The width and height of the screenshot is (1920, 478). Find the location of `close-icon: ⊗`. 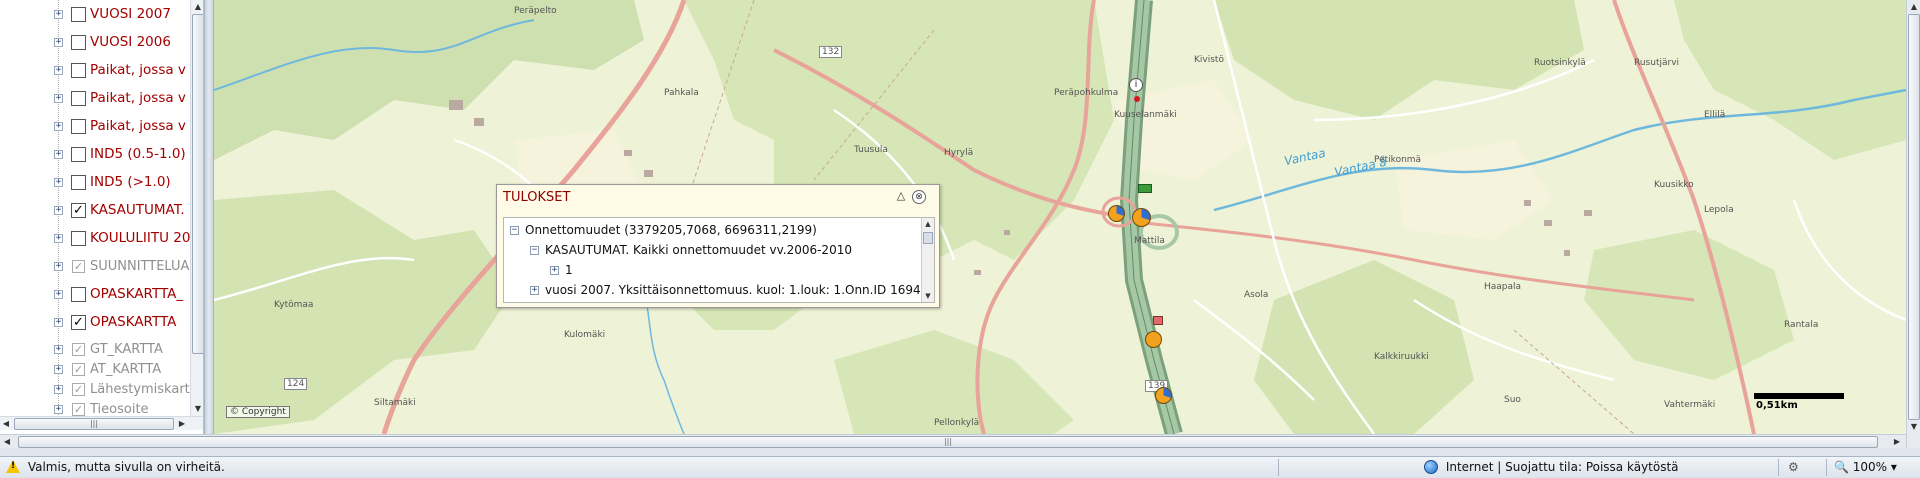

close-icon: ⊗ is located at coordinates (919, 197).